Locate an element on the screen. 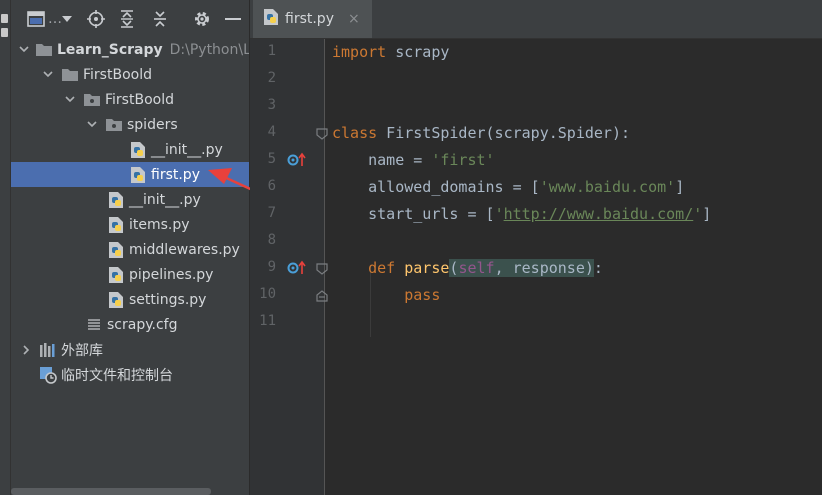 The image size is (822, 495). keyword-token: import is located at coordinates (359, 52).